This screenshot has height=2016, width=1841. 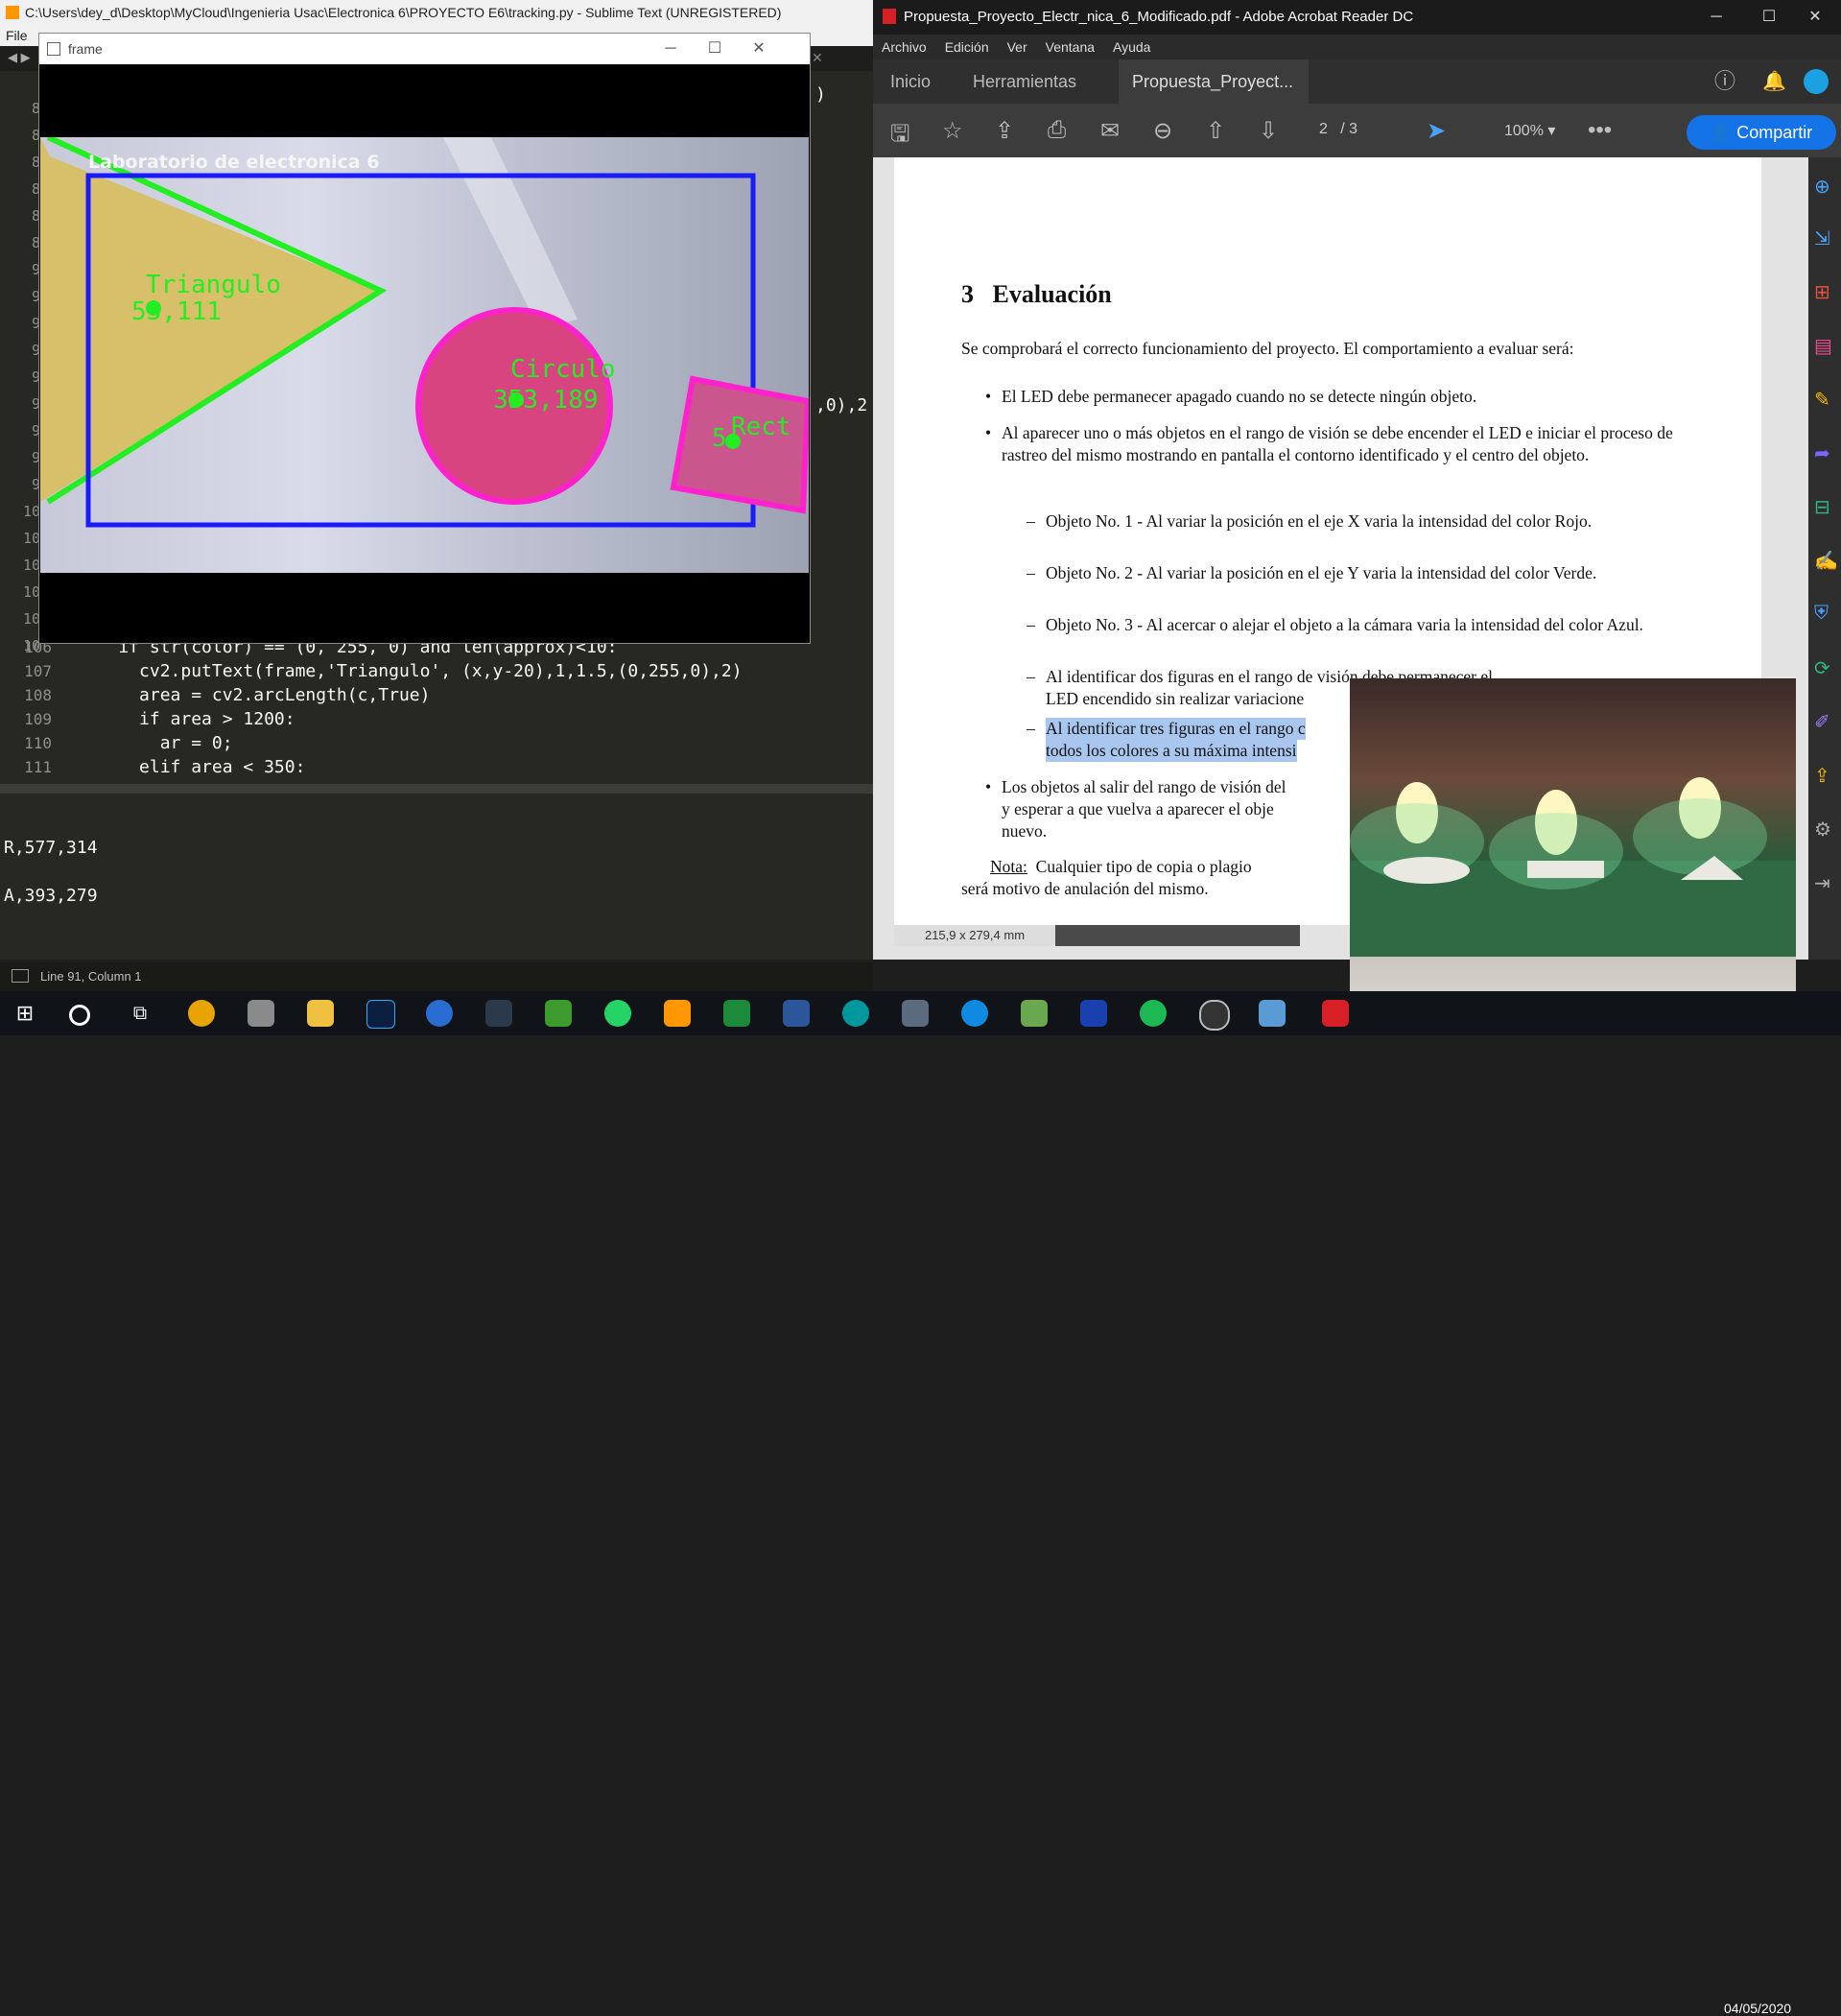 I want to click on obs-icon, so click(x=1214, y=1015).